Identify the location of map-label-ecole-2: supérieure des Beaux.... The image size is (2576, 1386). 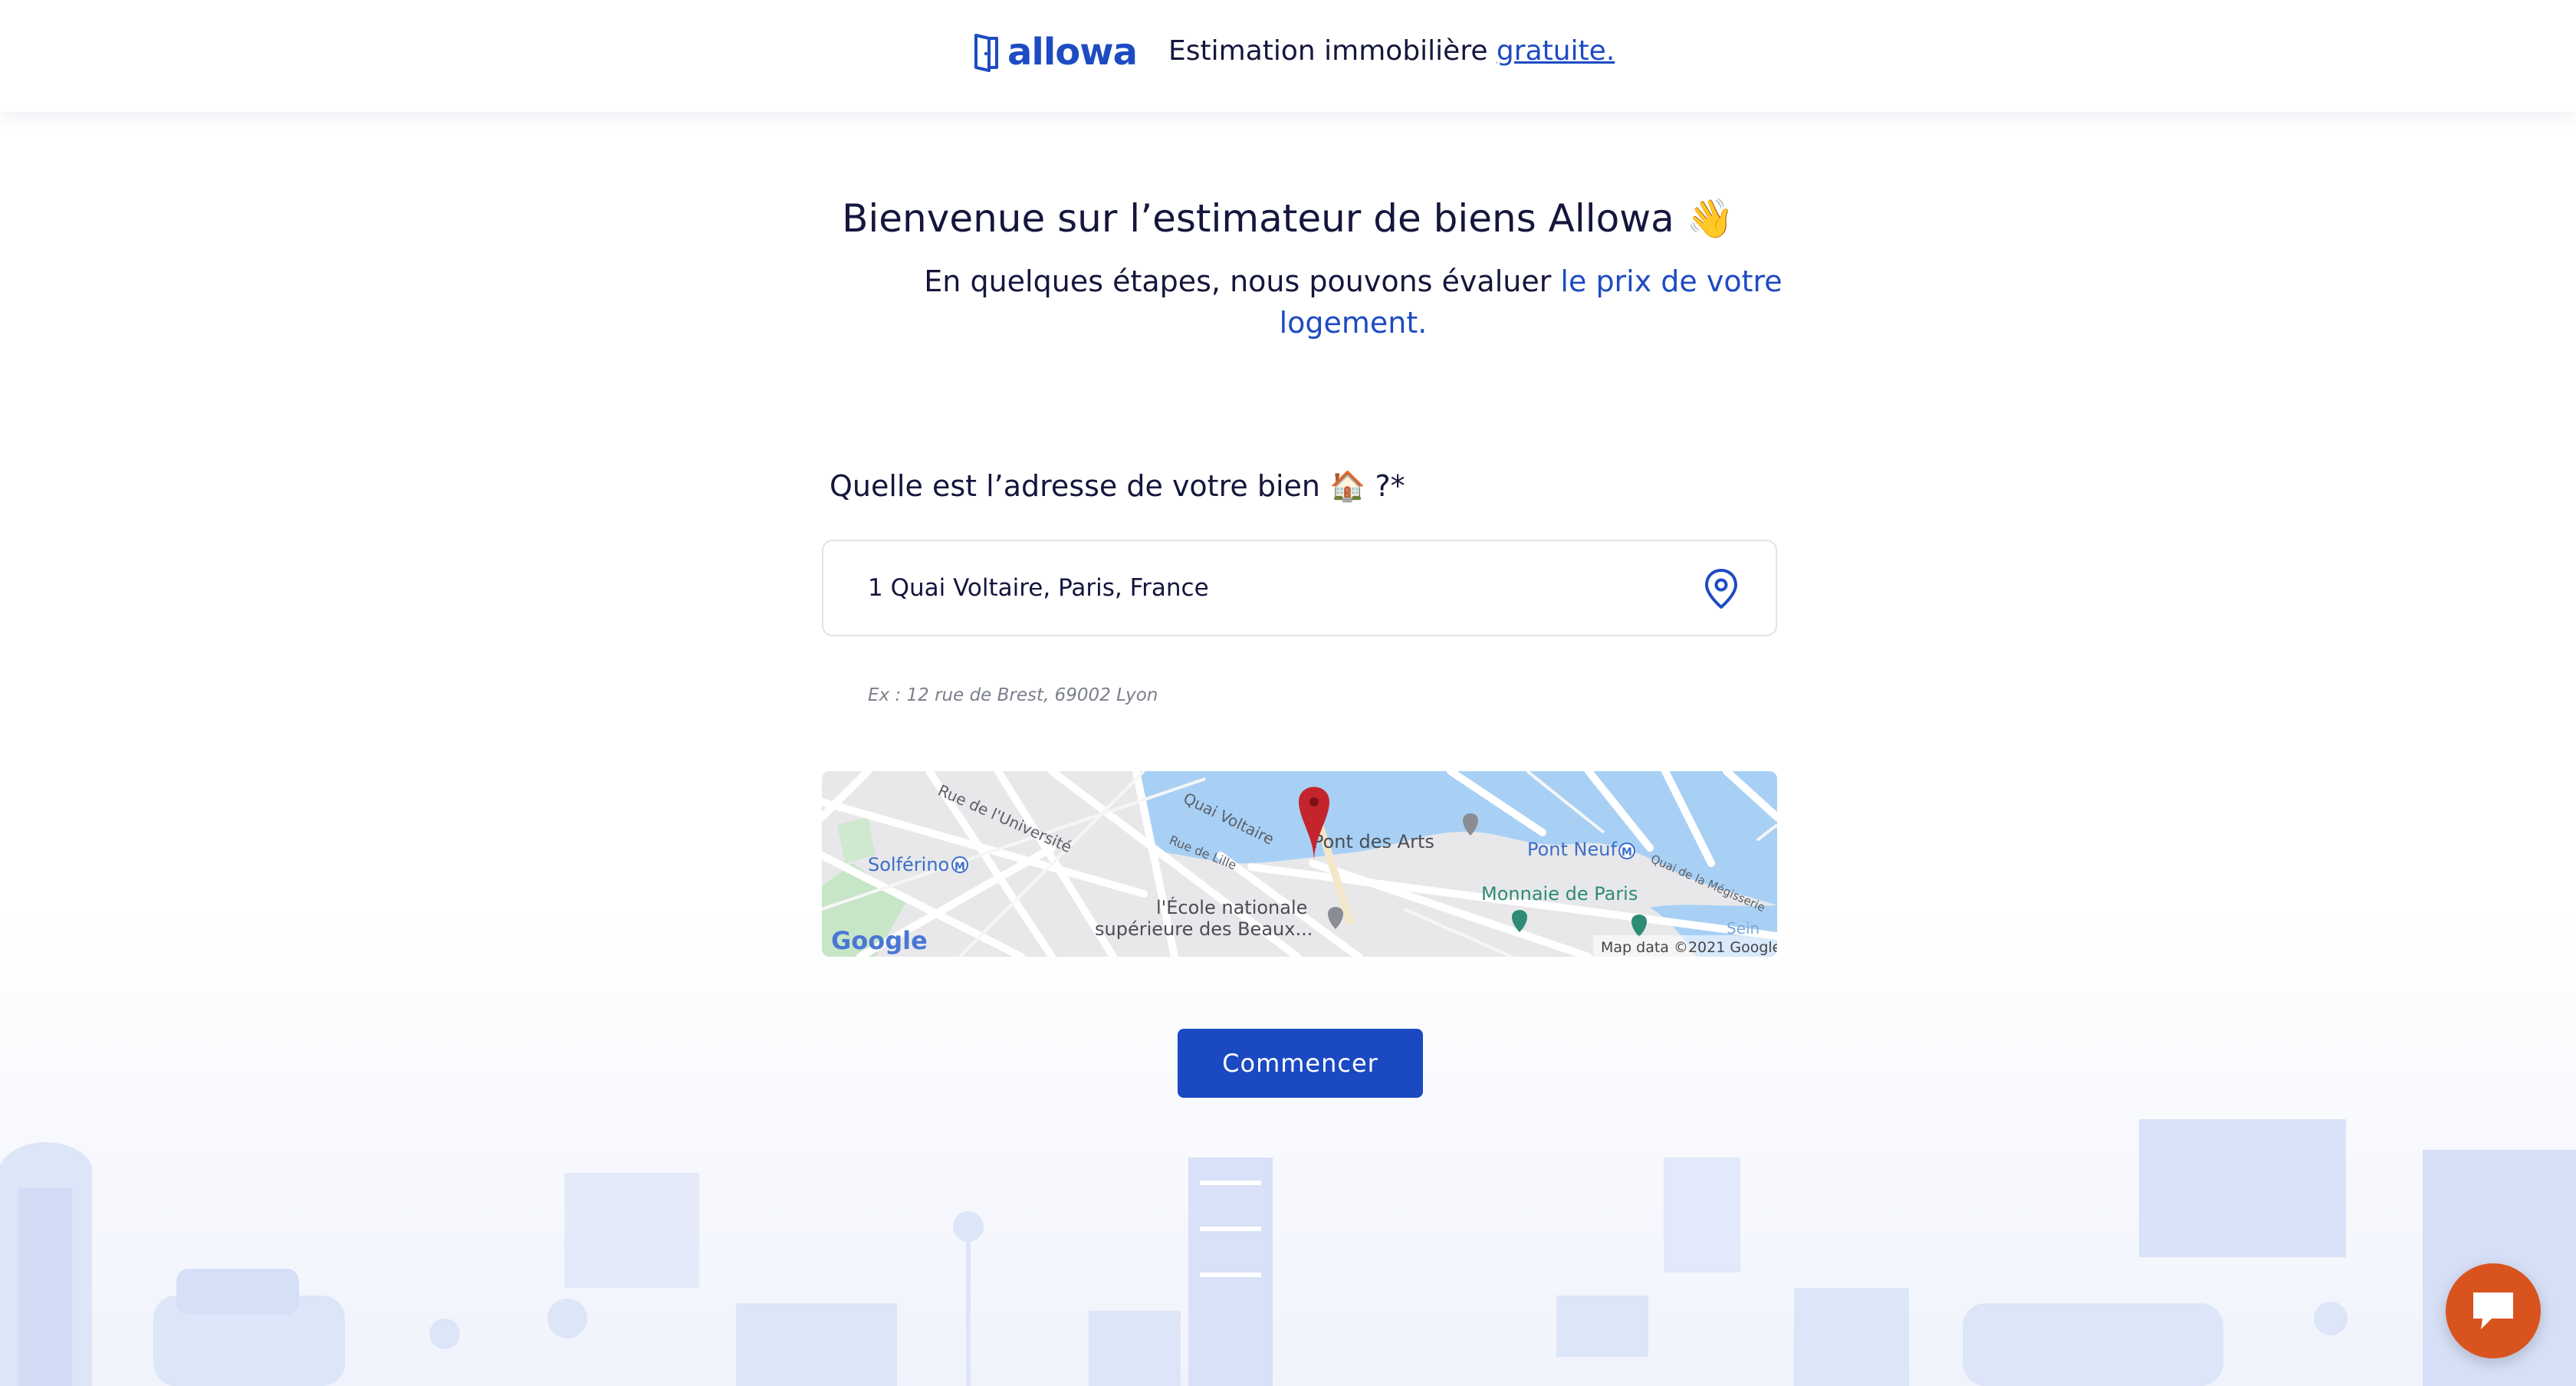
(1204, 929).